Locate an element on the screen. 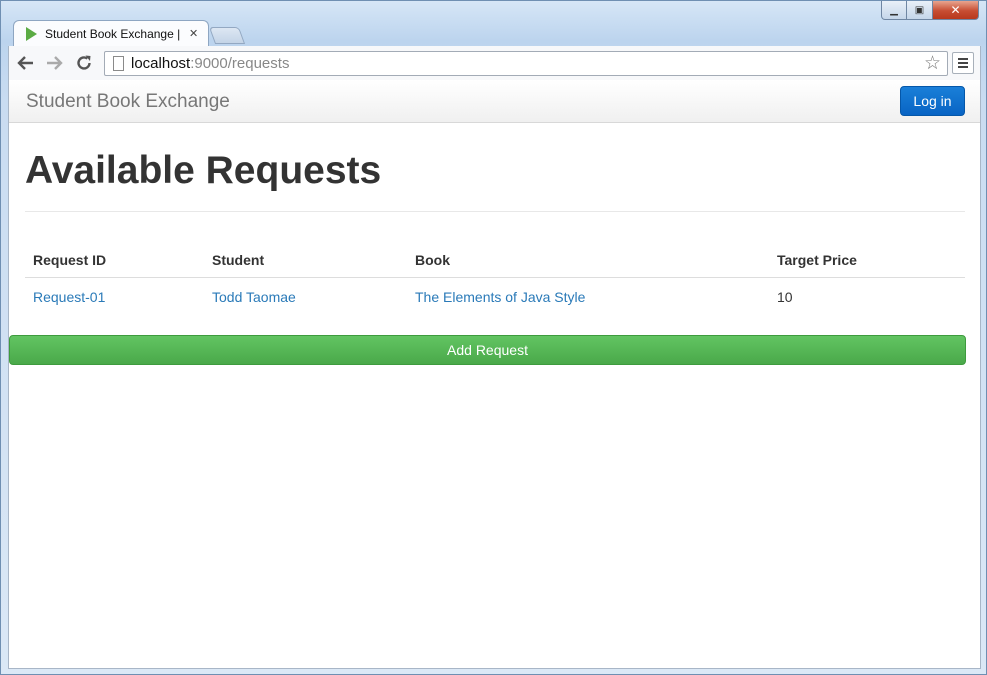  play-favicon-icon is located at coordinates (31, 33).